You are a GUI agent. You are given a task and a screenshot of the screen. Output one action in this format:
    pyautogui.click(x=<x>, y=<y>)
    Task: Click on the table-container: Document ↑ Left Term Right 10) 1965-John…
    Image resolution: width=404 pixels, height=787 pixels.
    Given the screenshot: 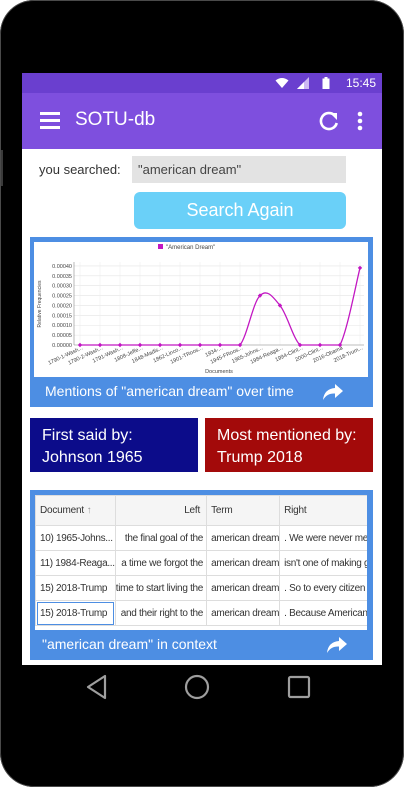 What is the action you would take?
    pyautogui.click(x=201, y=562)
    